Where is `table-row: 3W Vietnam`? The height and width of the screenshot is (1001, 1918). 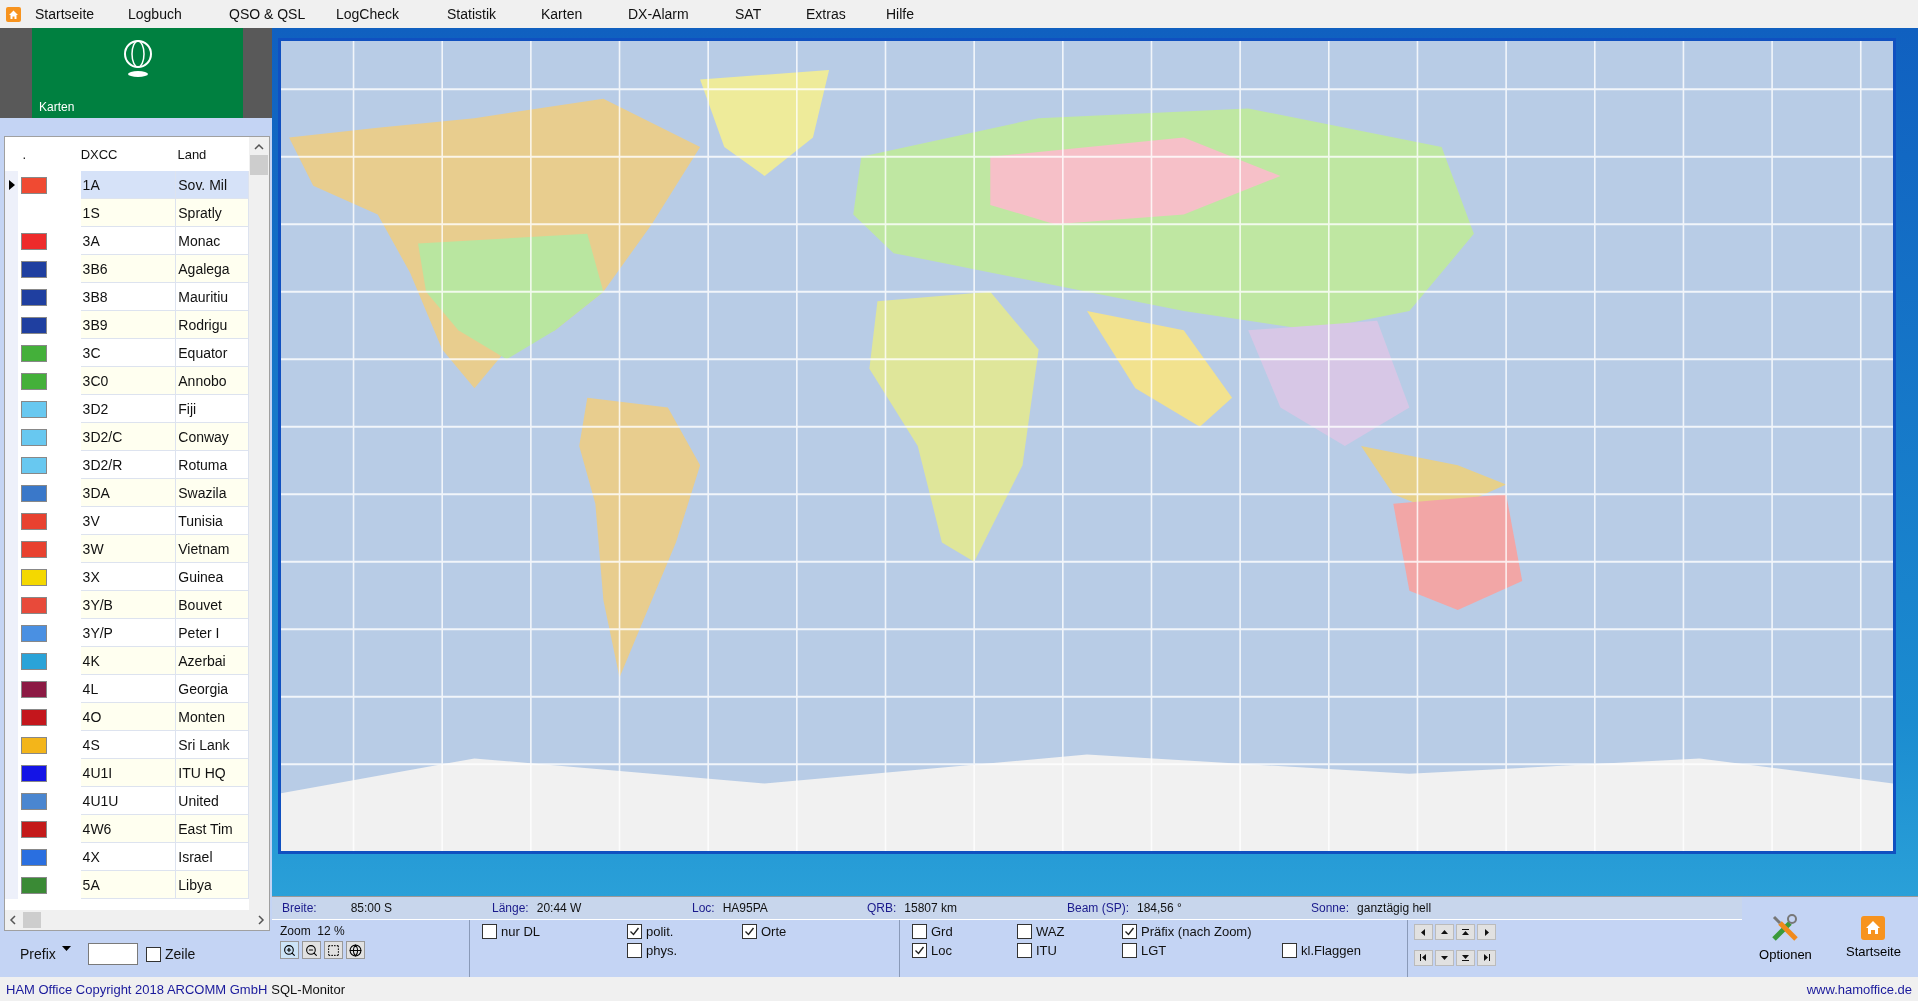 table-row: 3W Vietnam is located at coordinates (127, 549).